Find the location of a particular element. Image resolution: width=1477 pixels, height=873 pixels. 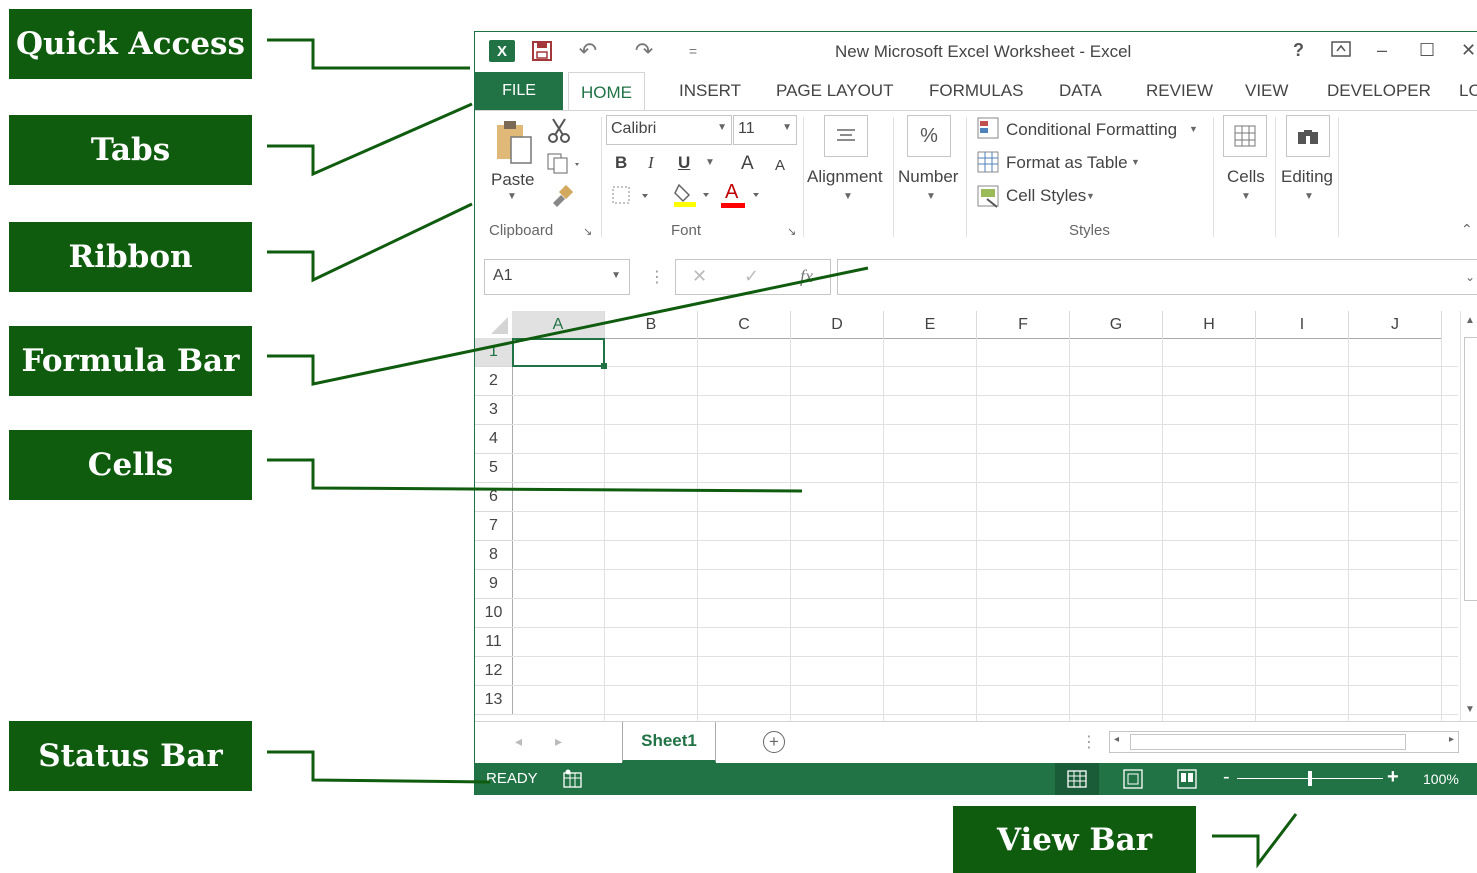

paste-icon is located at coordinates (515, 144).